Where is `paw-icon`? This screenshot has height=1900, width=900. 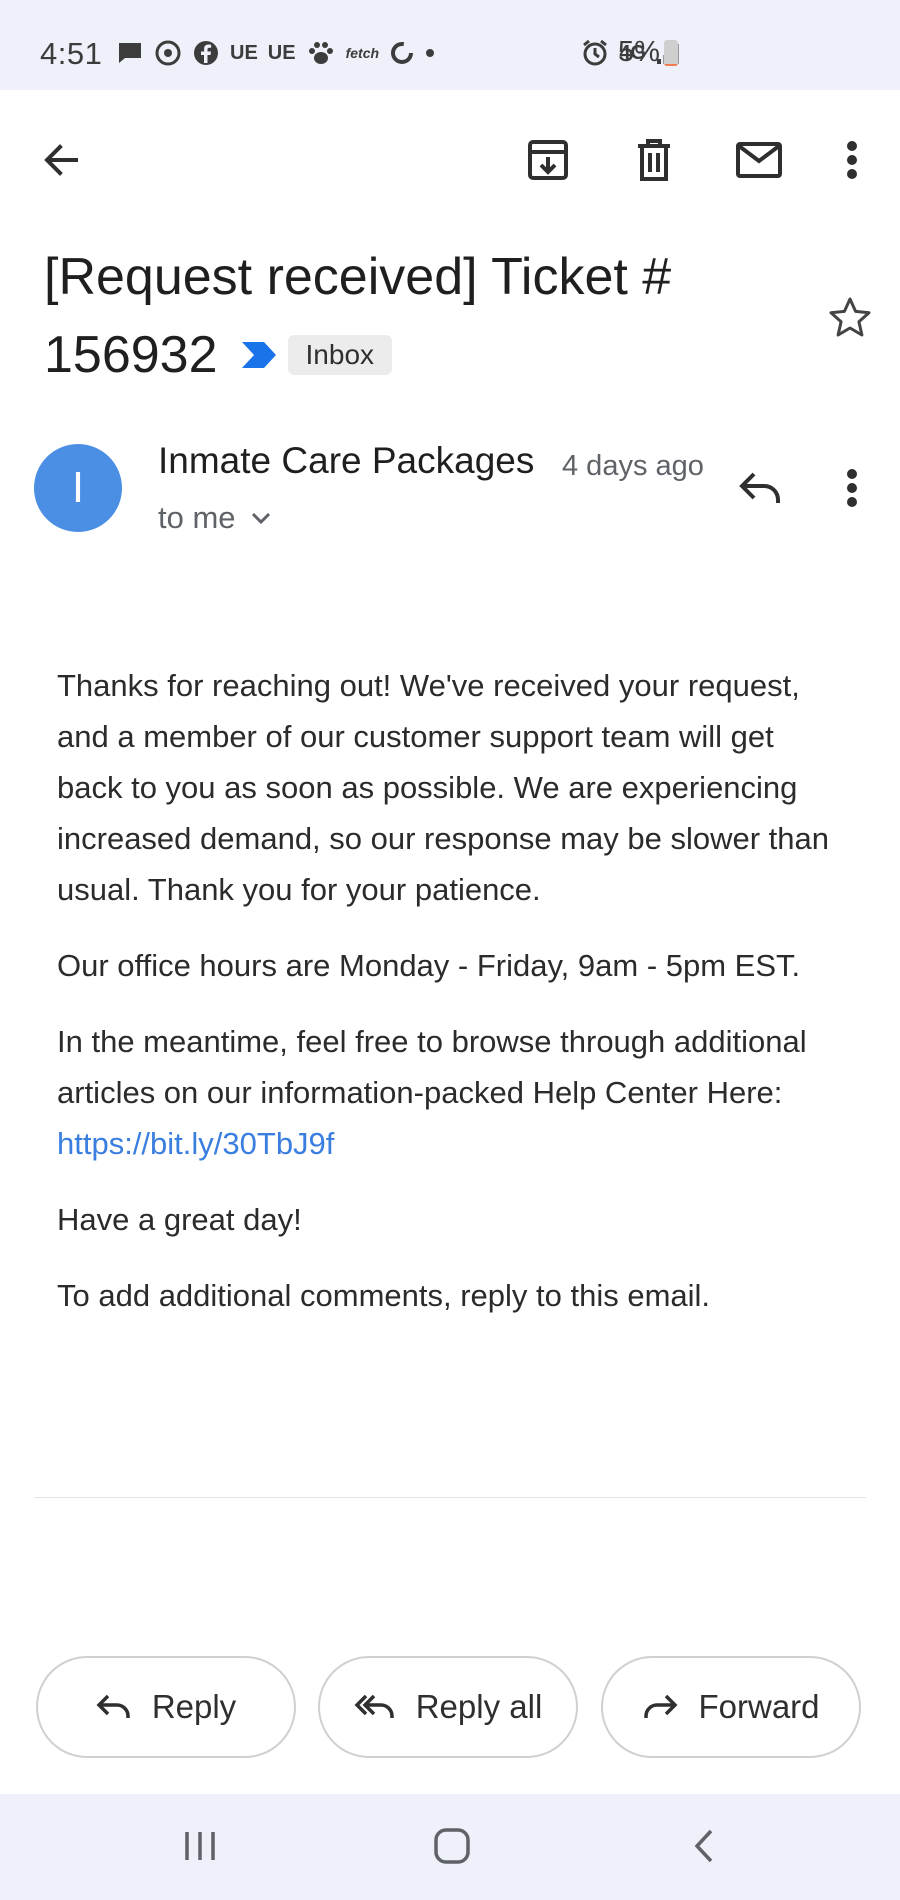 paw-icon is located at coordinates (321, 53).